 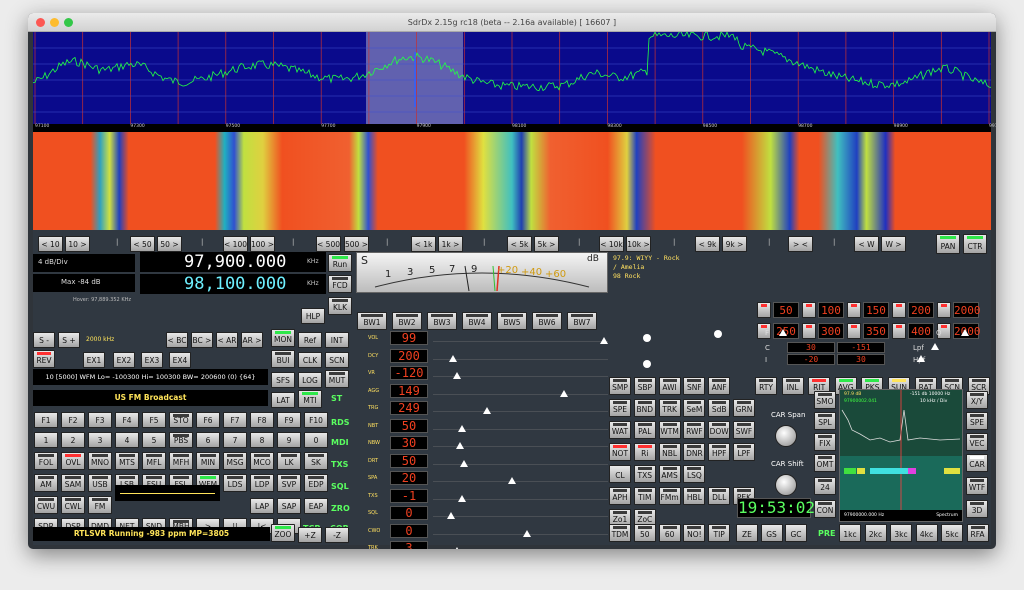 I want to click on btn-spe: SPE, so click(x=620, y=408).